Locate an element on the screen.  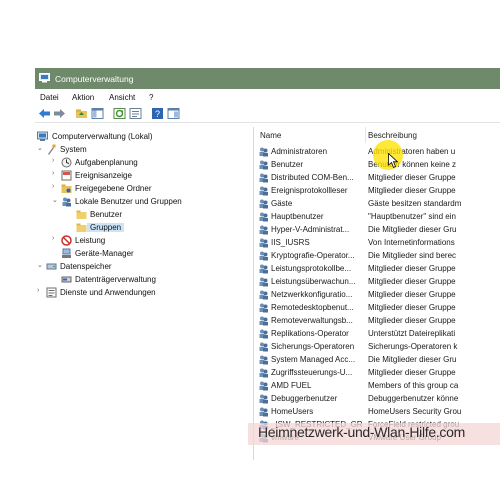
menu-aktion: Aktion is located at coordinates (83, 97).